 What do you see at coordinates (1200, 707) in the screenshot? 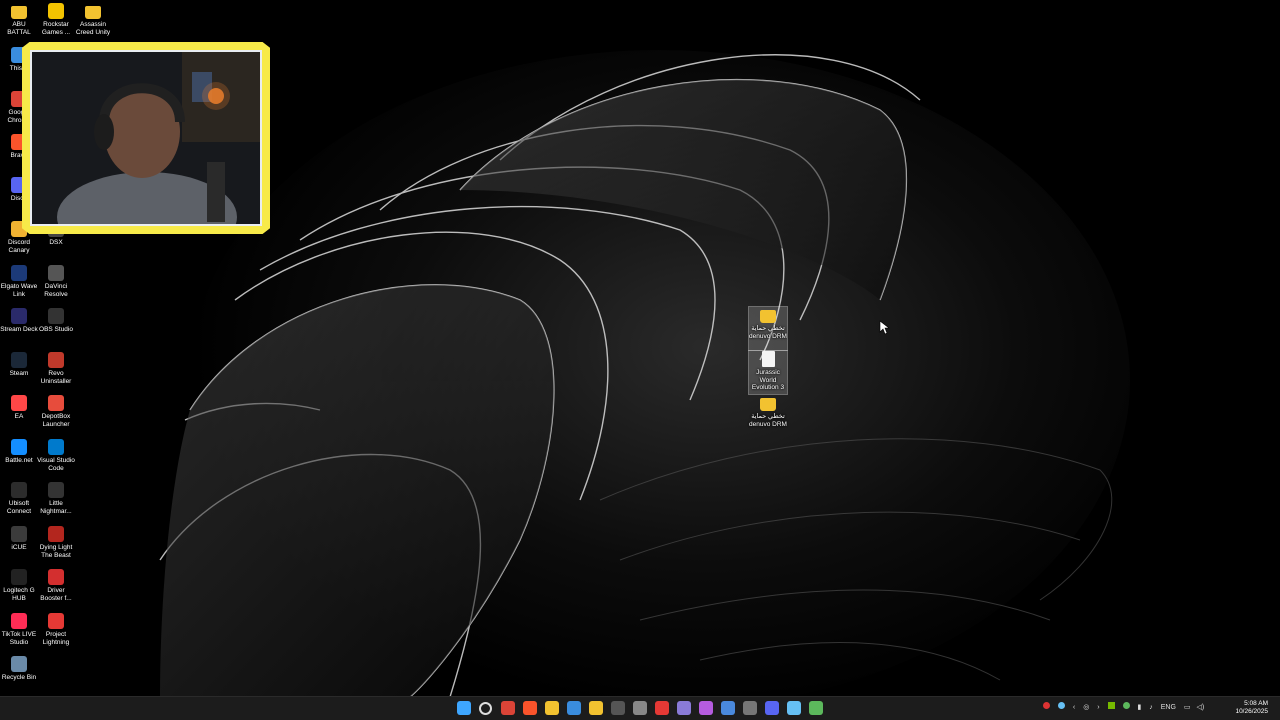
I see `volume-icon: ◁)` at bounding box center [1200, 707].